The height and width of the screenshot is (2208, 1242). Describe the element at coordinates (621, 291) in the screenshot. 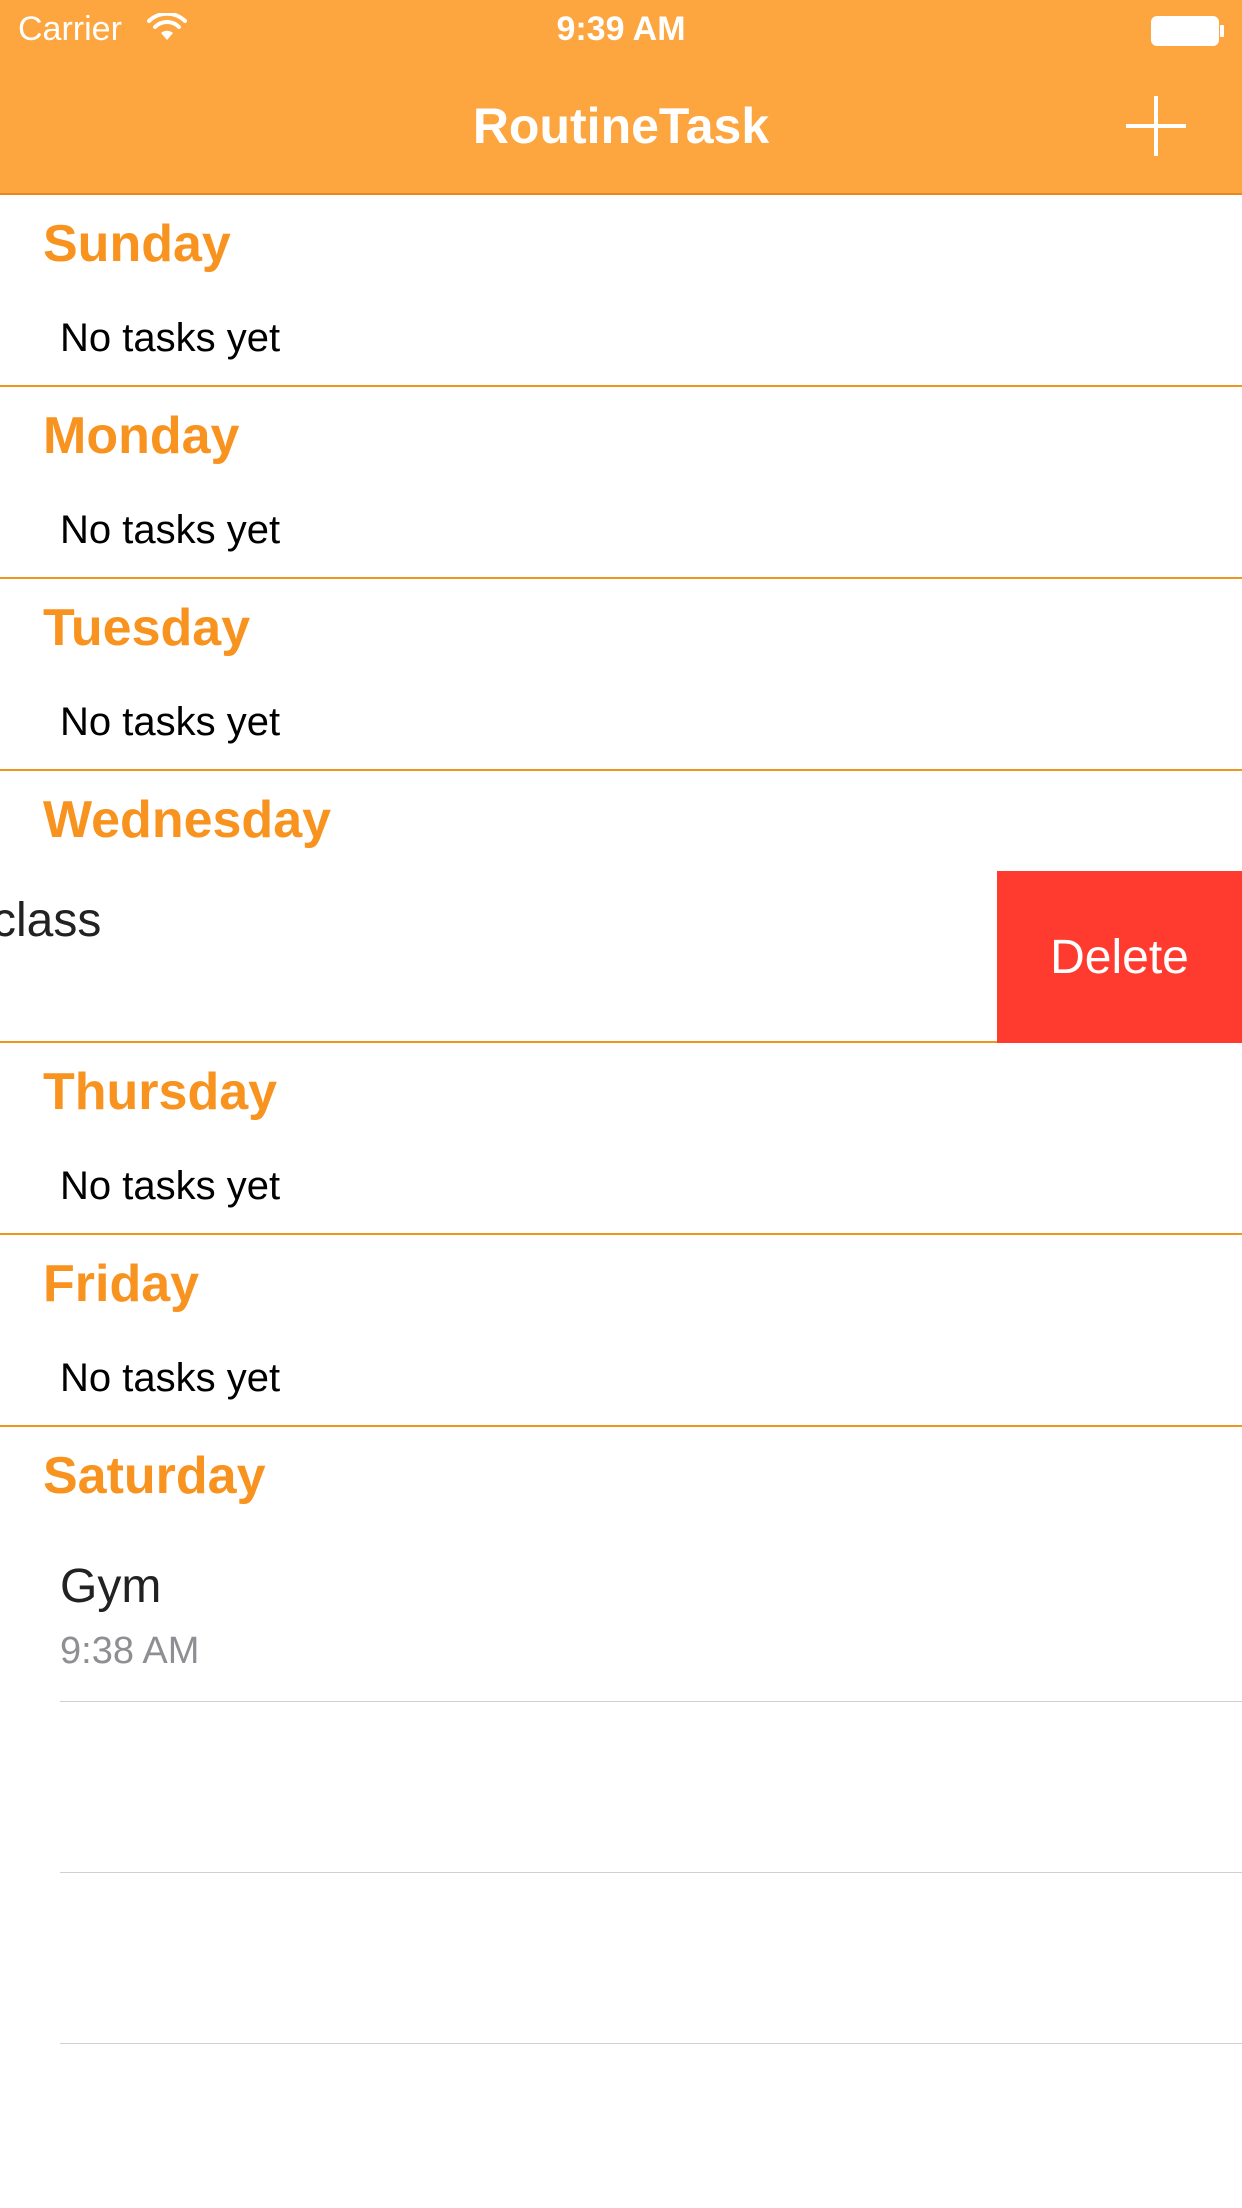

I see `section-sunday: Sunday No tasks yet` at that location.